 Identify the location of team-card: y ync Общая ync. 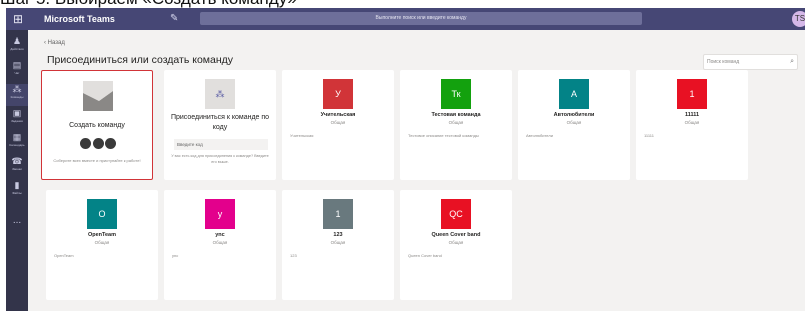
(220, 245).